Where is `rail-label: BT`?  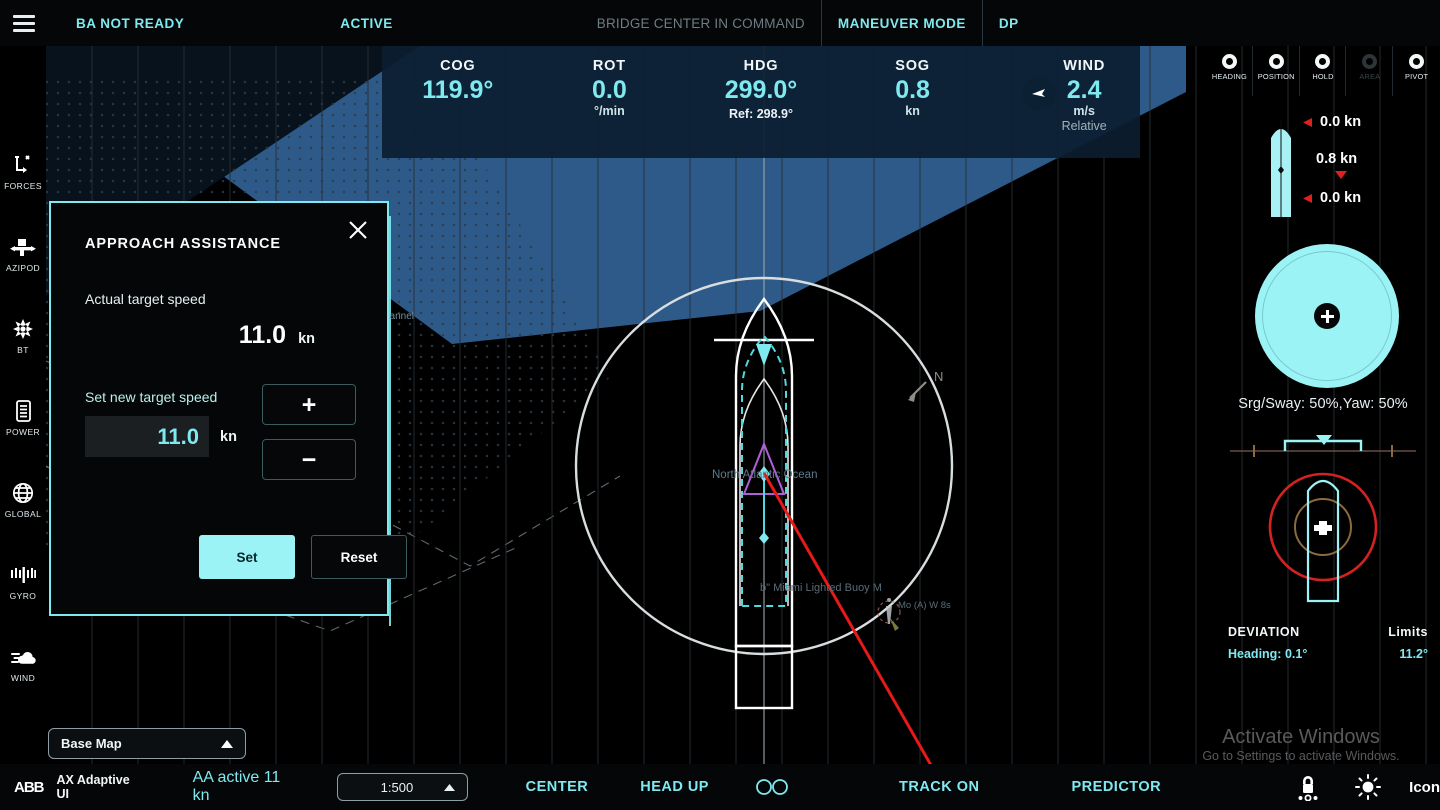
rail-label: BT is located at coordinates (23, 350).